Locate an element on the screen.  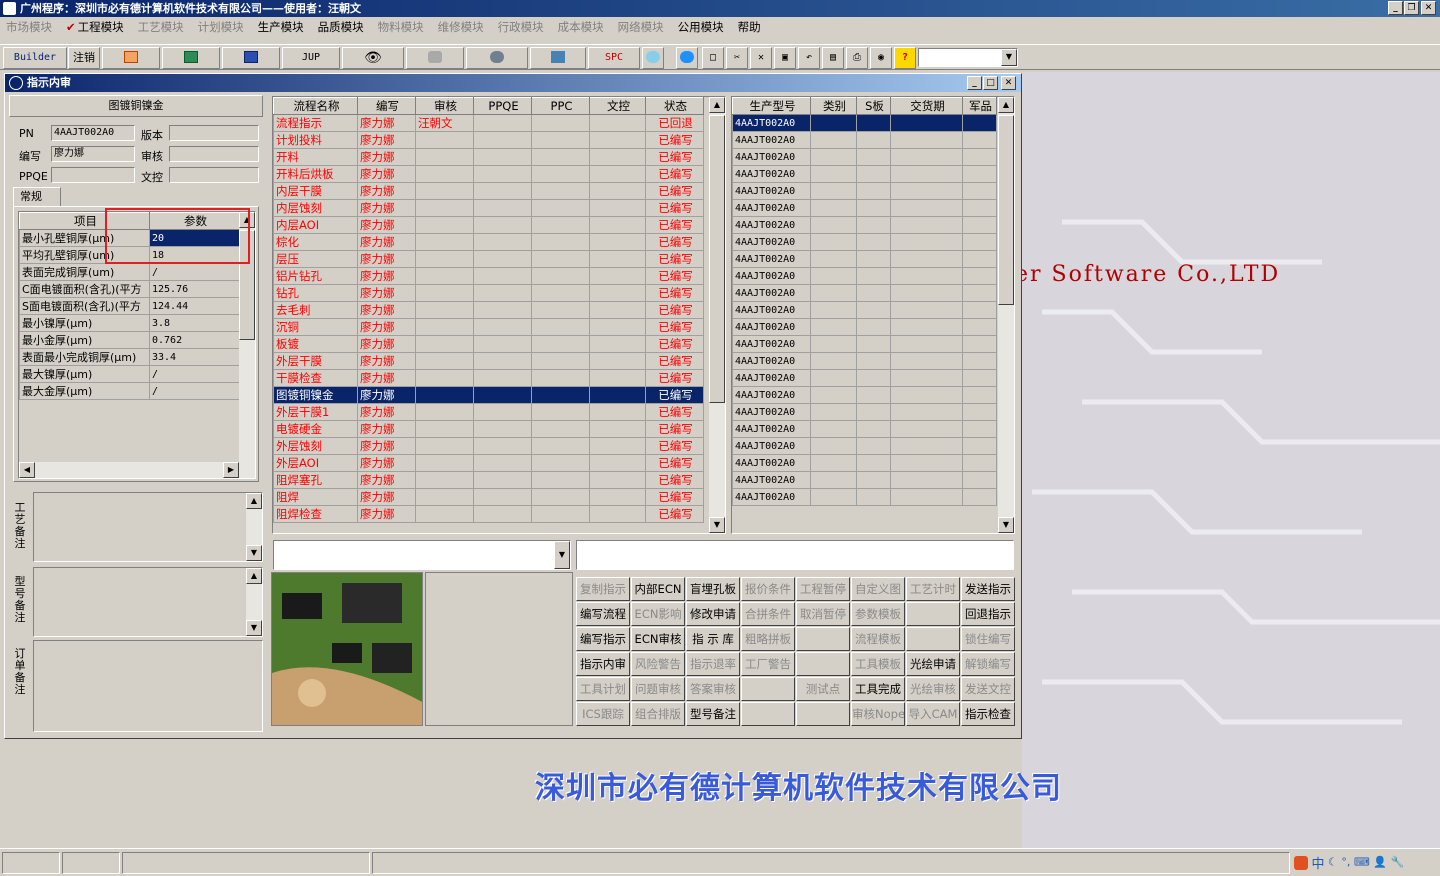
action-button-0-6: 工艺计时 is located at coordinates (933, 589).